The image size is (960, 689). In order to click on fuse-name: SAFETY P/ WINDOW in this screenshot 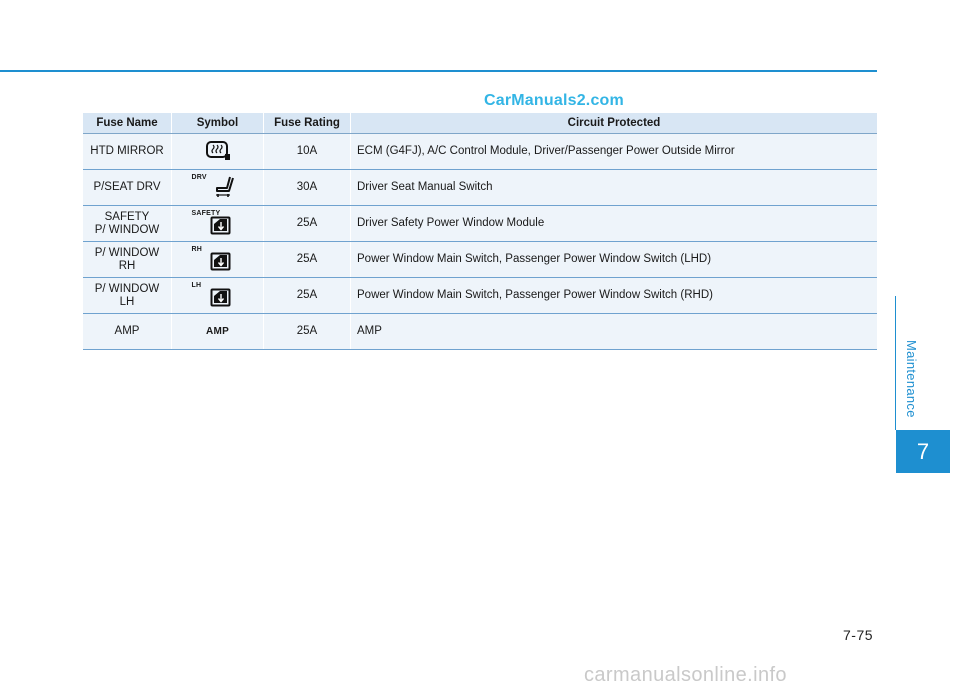, I will do `click(127, 223)`.